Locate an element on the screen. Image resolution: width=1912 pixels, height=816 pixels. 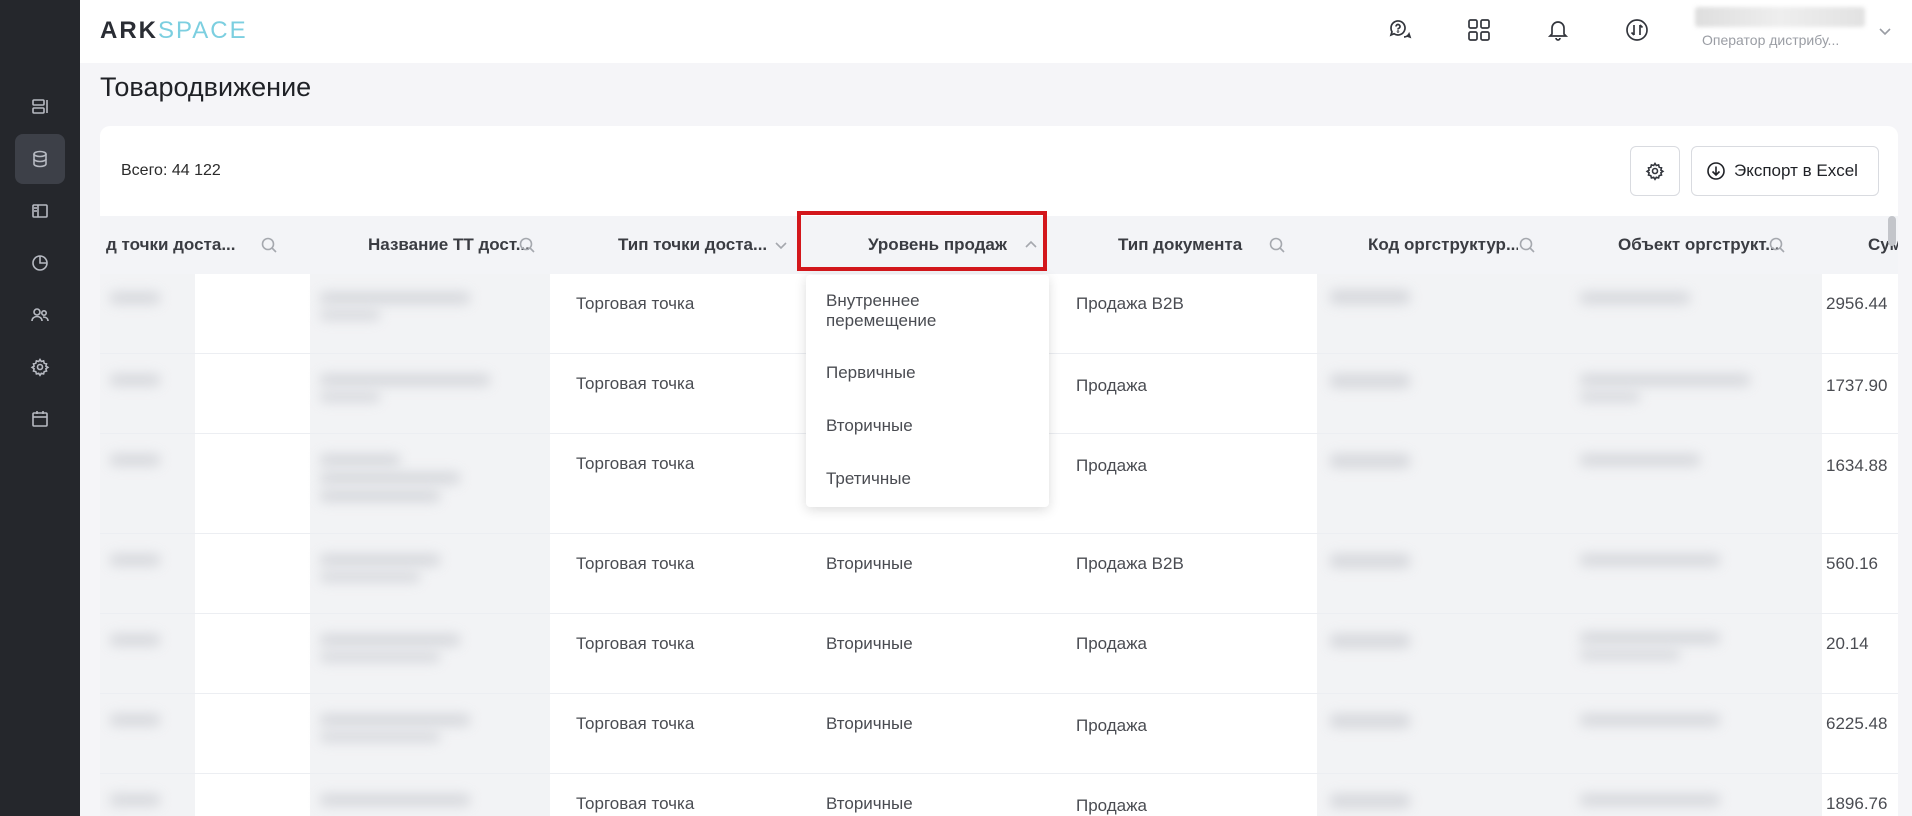
users-icon is located at coordinates (40, 315).